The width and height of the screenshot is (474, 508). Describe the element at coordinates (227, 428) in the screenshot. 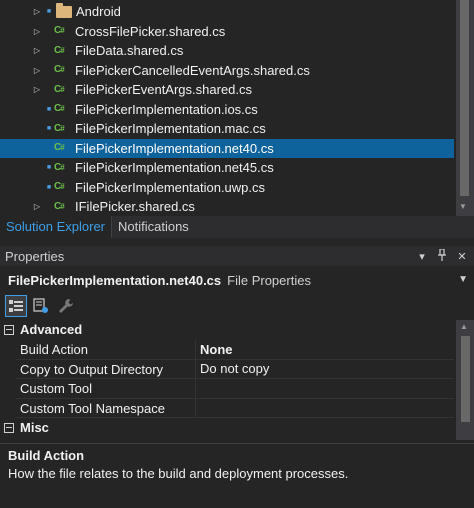

I see `category-misc: Misc` at that location.